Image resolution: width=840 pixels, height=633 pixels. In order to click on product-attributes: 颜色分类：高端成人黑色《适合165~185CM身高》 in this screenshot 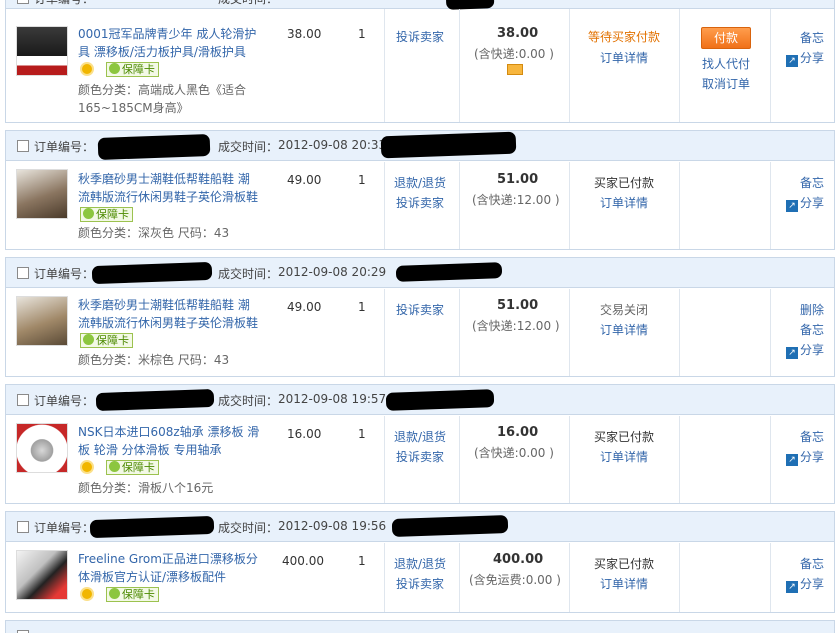, I will do `click(162, 99)`.